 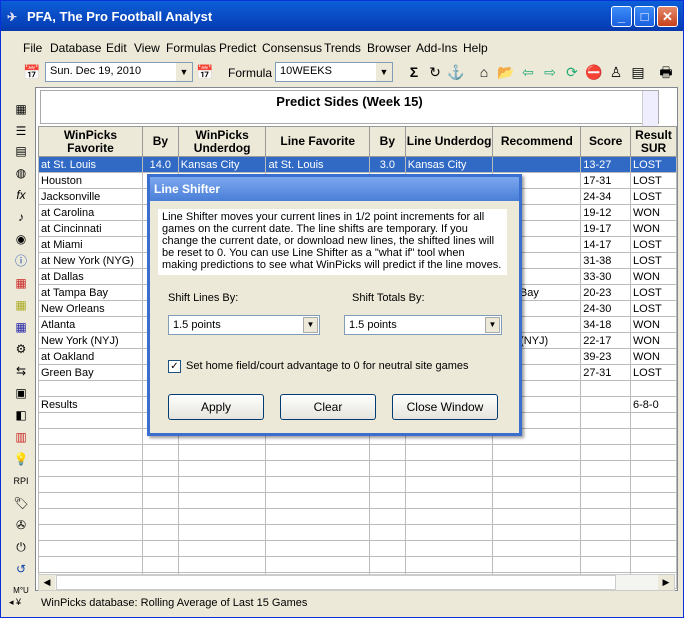 I want to click on formula-select: 10WEEKS ▼, so click(x=334, y=72).